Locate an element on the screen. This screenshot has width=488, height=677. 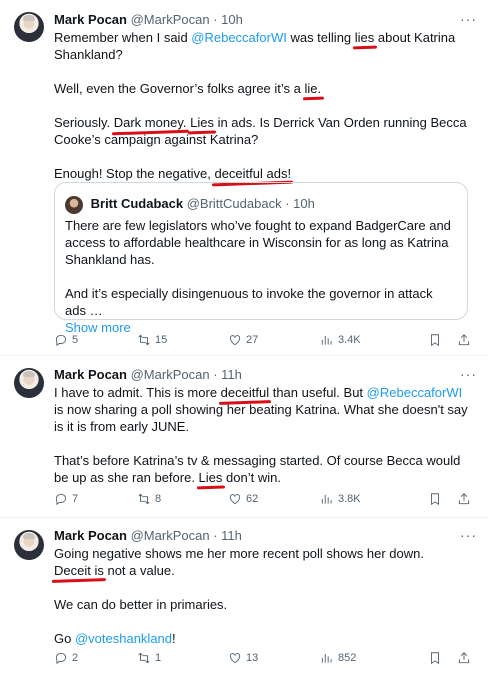
views-button: 852 is located at coordinates (338, 658).